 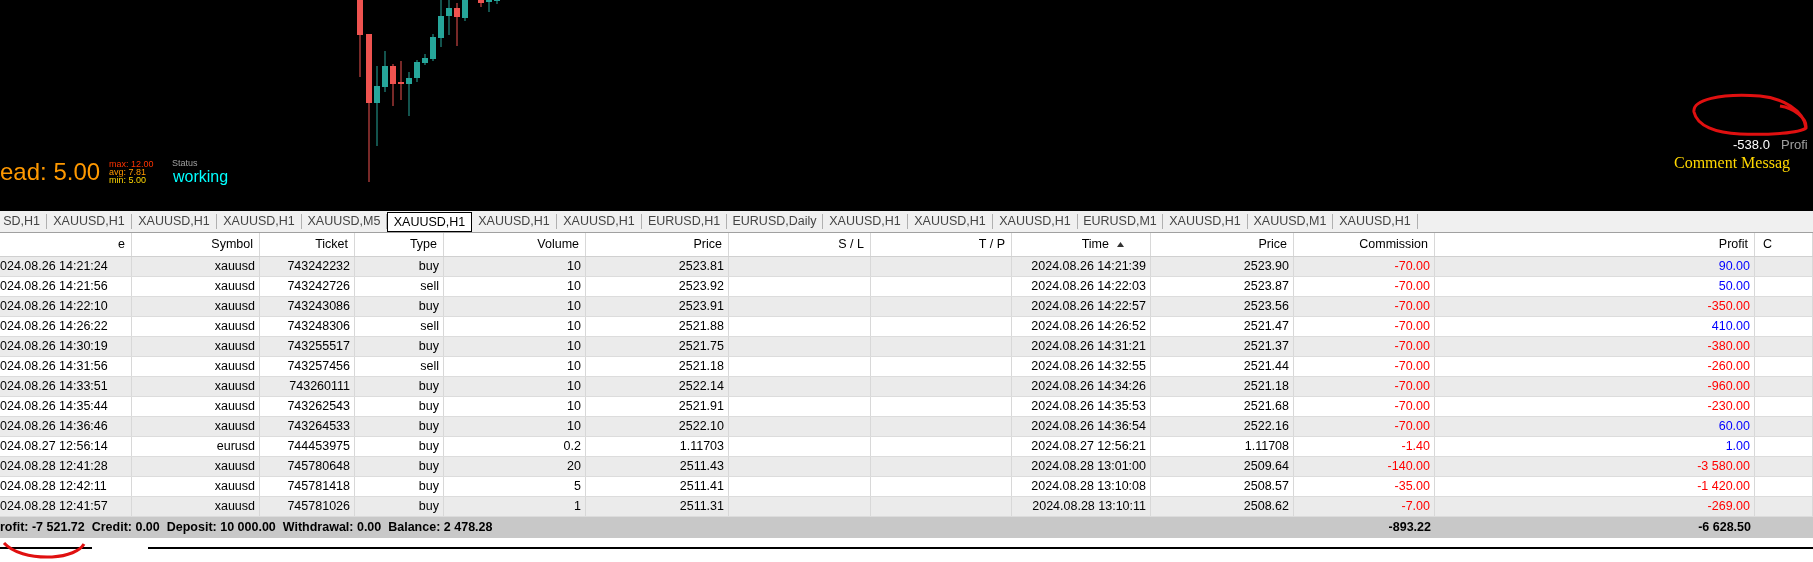 I want to click on table-cell: 2509.64, so click(x=1222, y=466).